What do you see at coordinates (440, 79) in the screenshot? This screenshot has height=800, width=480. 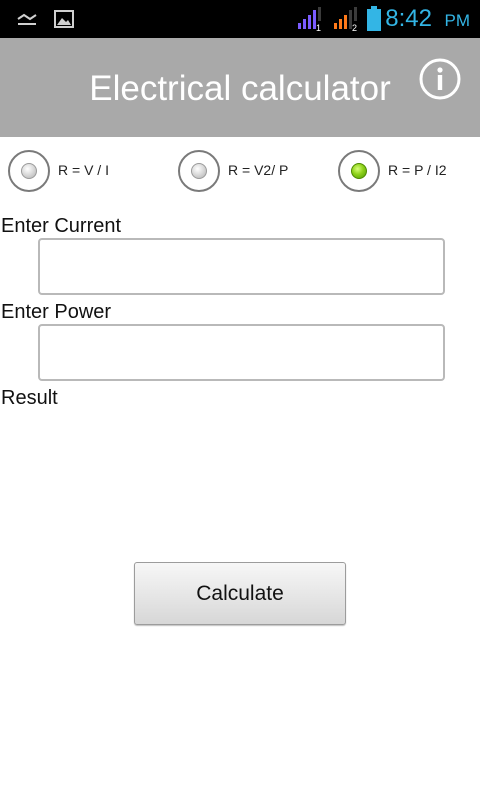 I see `info-icon` at bounding box center [440, 79].